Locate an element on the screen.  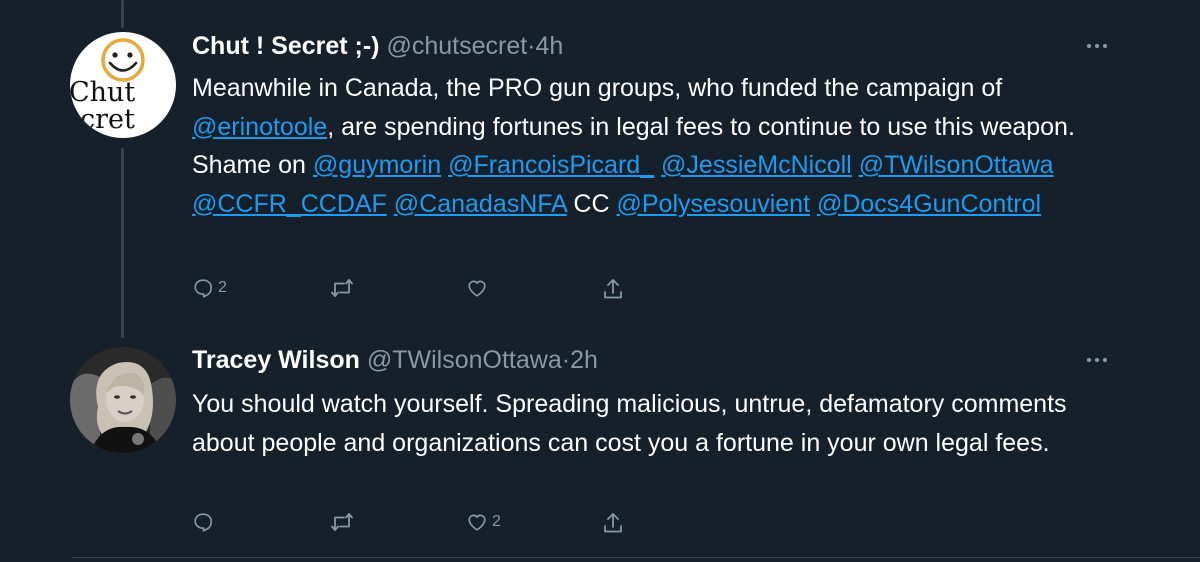
reply-count: 2 is located at coordinates (222, 287).